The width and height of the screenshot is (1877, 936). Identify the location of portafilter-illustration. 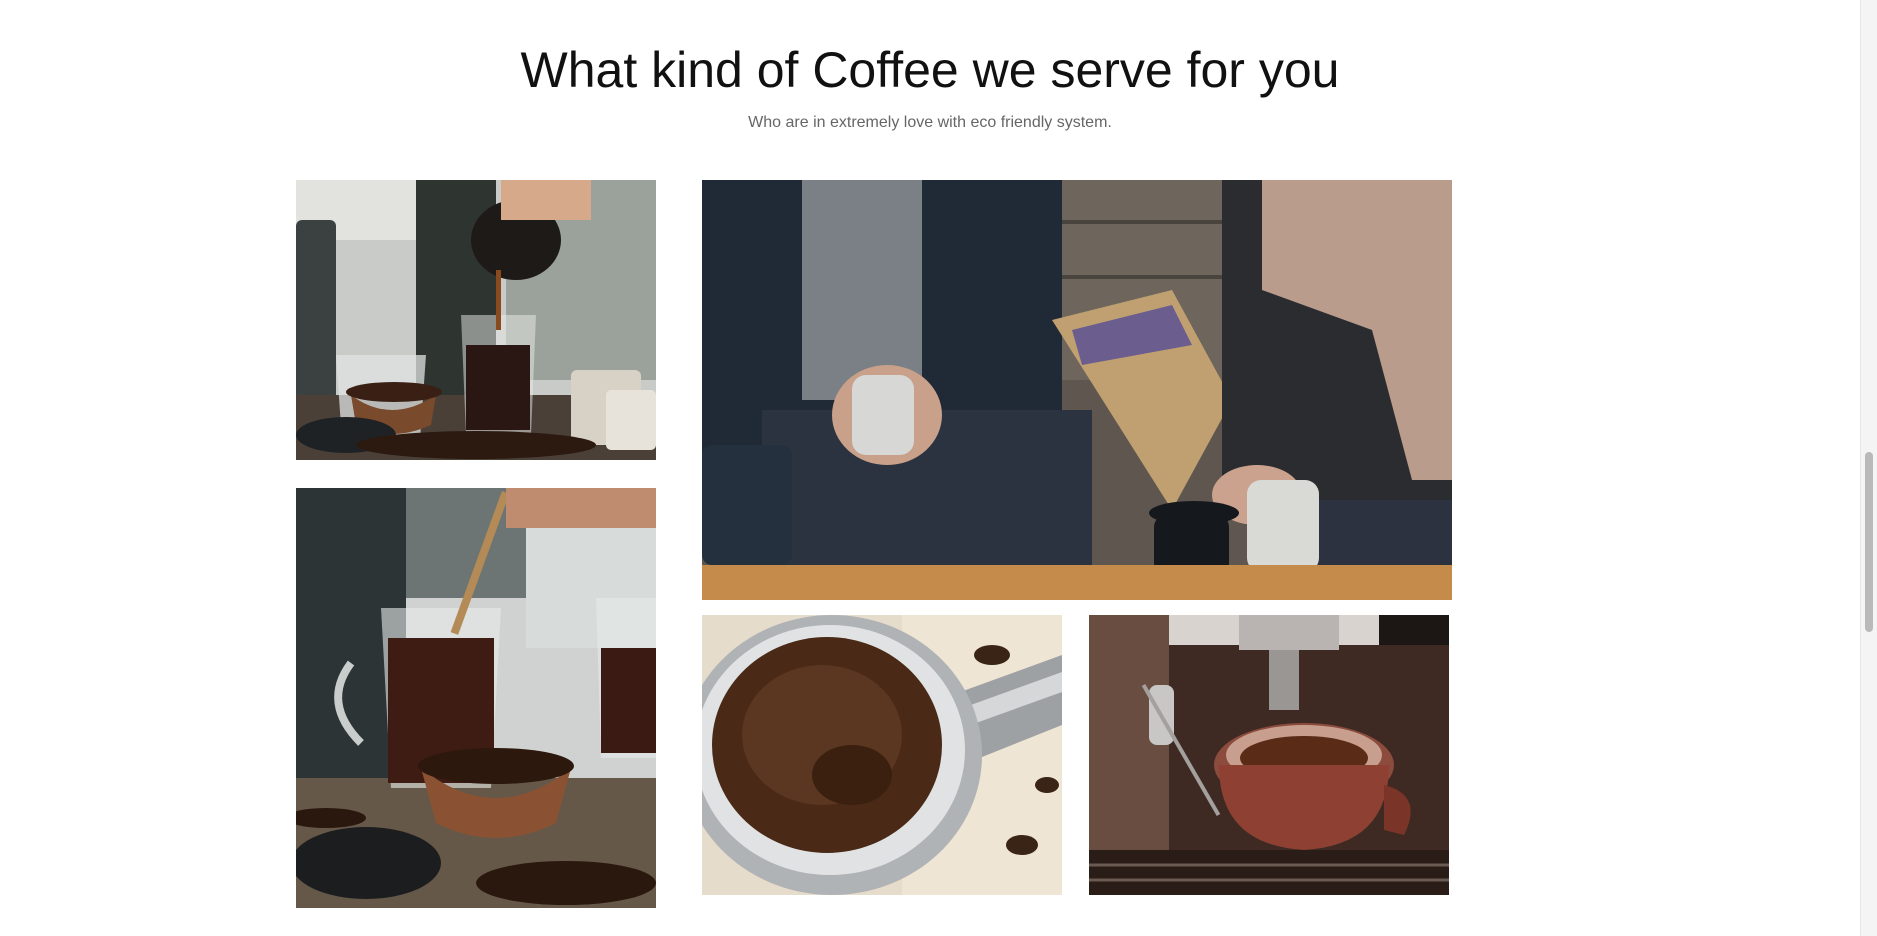
(882, 755).